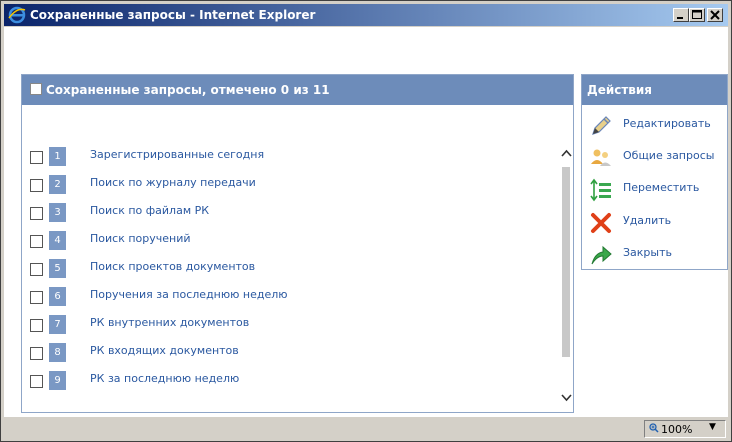 The image size is (732, 442). What do you see at coordinates (287, 243) in the screenshot?
I see `list-item: 4 Поиск поручений` at bounding box center [287, 243].